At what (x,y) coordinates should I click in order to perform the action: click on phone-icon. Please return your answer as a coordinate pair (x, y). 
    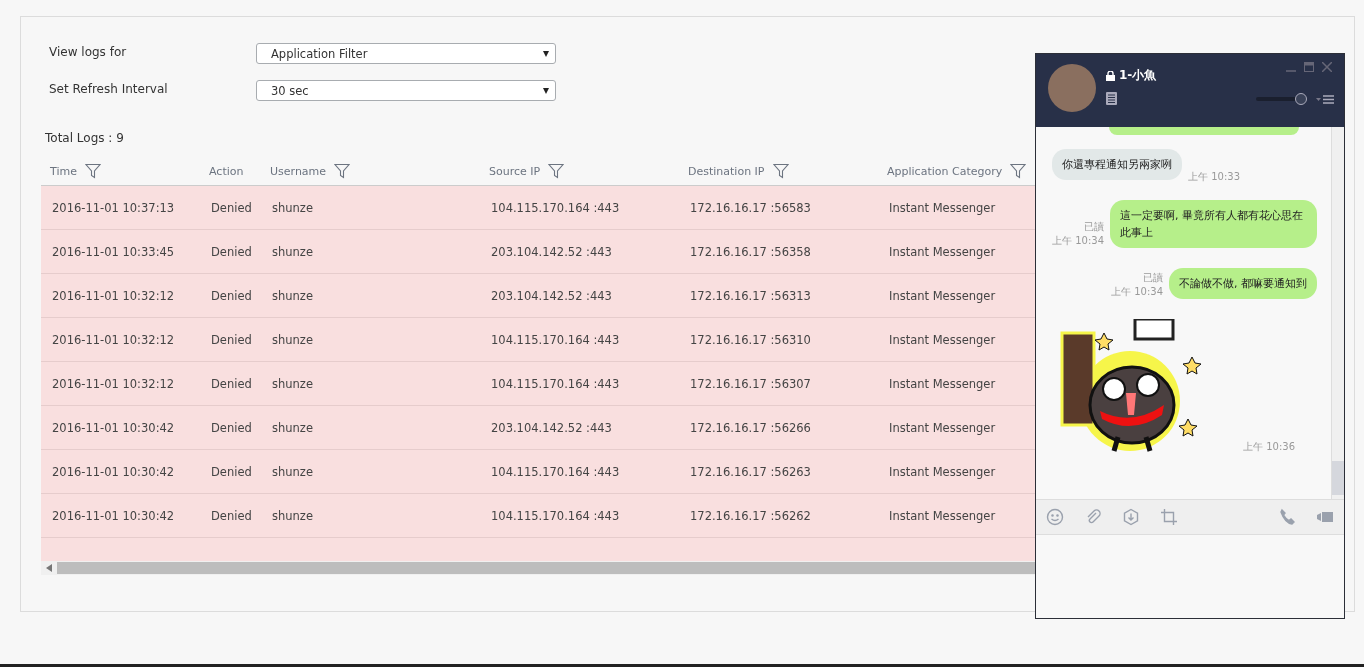
    Looking at the image, I should click on (1287, 517).